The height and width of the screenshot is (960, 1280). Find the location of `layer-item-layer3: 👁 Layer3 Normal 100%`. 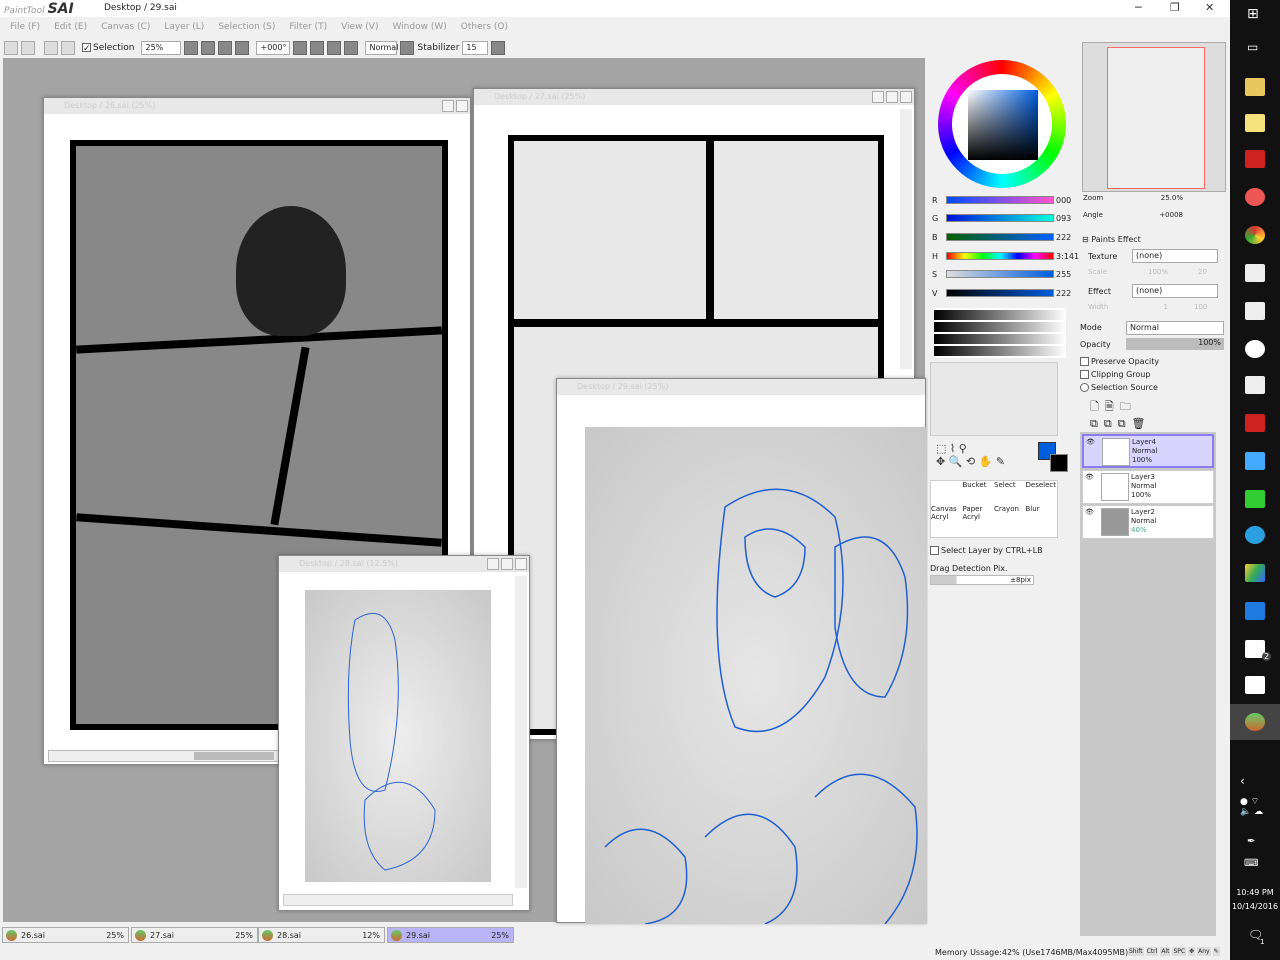

layer-item-layer3: 👁 Layer3 Normal 100% is located at coordinates (1148, 487).